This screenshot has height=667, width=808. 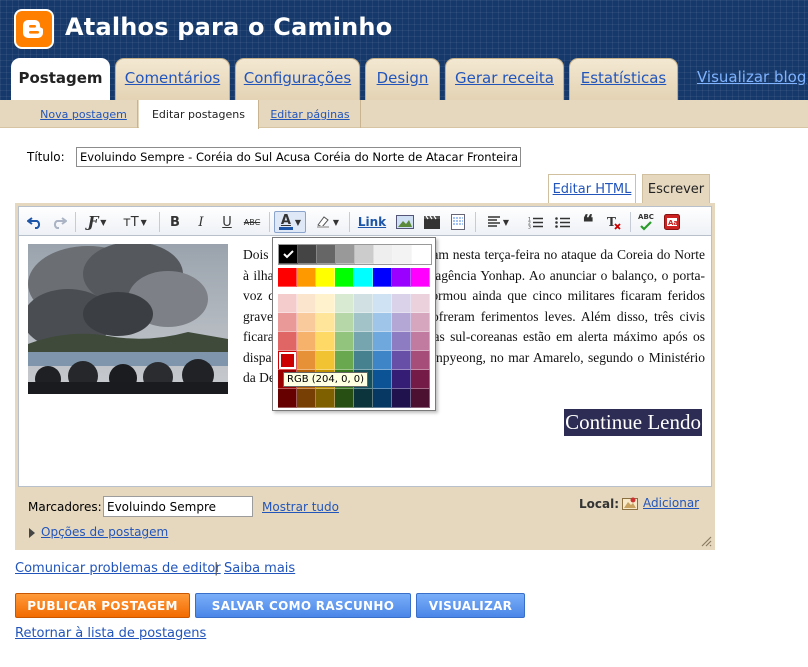 I want to click on resize-grip-icon, so click(x=705, y=542).